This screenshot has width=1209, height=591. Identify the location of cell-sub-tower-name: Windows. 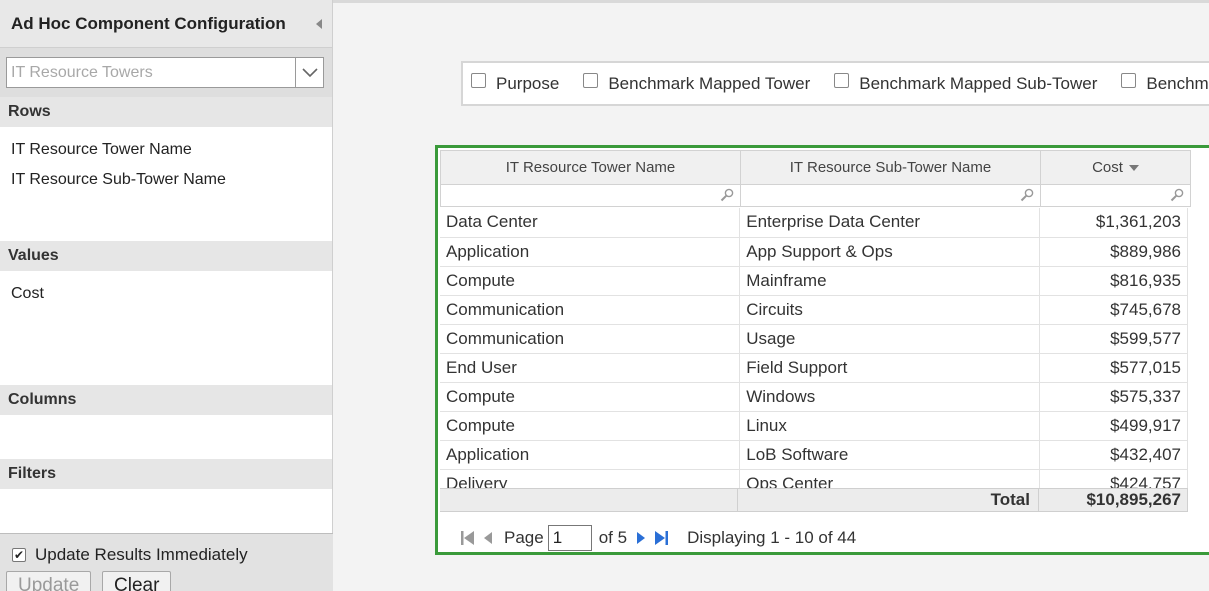
(890, 397).